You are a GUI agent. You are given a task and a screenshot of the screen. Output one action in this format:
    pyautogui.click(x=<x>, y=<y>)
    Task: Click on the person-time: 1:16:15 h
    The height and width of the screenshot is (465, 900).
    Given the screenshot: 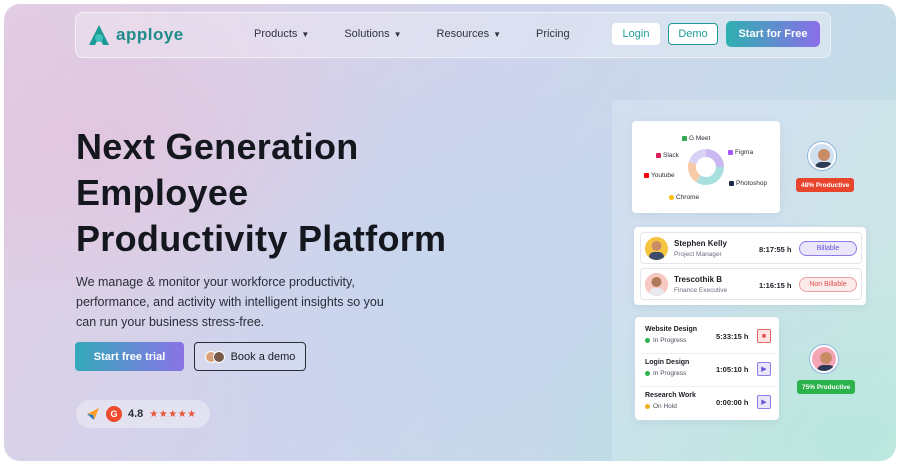 What is the action you would take?
    pyautogui.click(x=775, y=285)
    